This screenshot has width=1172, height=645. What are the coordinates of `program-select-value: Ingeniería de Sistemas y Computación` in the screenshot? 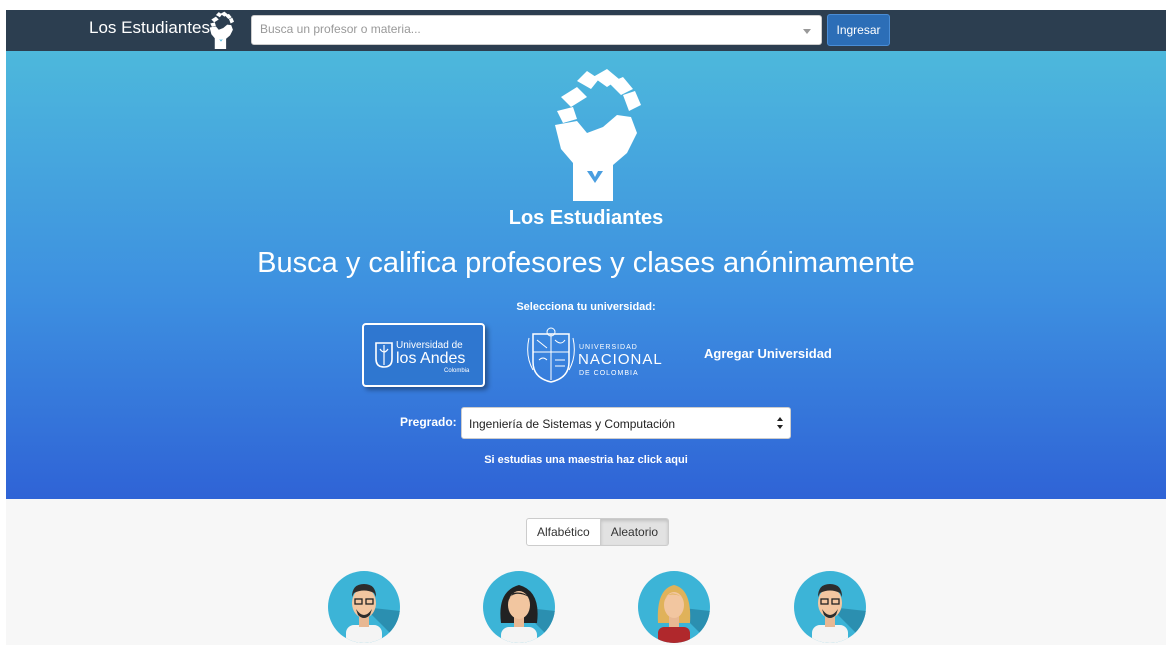 It's located at (572, 424).